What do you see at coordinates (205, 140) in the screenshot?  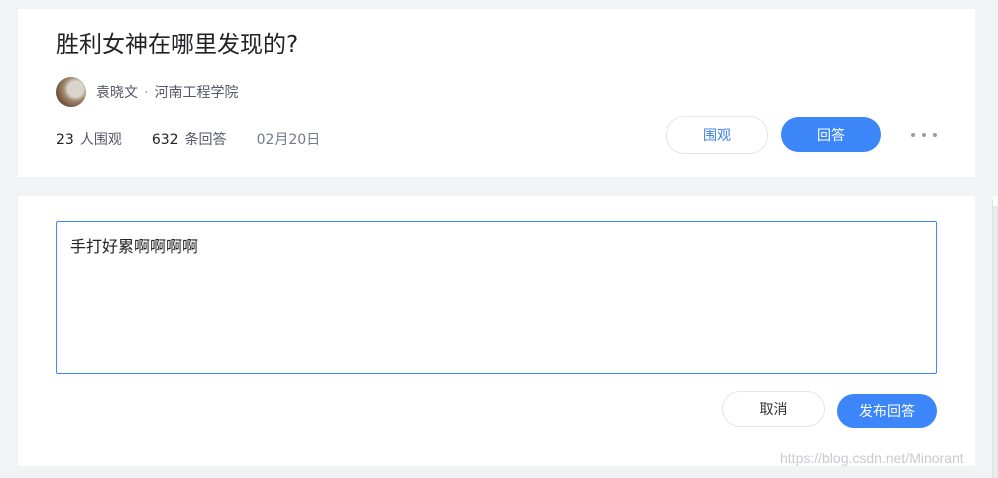 I see `answer-label: 条回答` at bounding box center [205, 140].